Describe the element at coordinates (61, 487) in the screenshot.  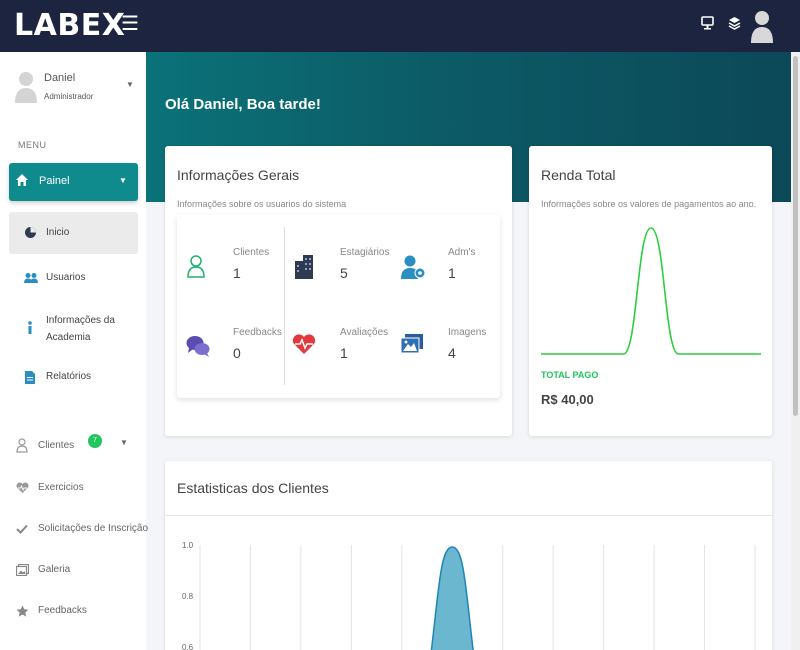
I see `sidebar-item-label: Exercicios` at that location.